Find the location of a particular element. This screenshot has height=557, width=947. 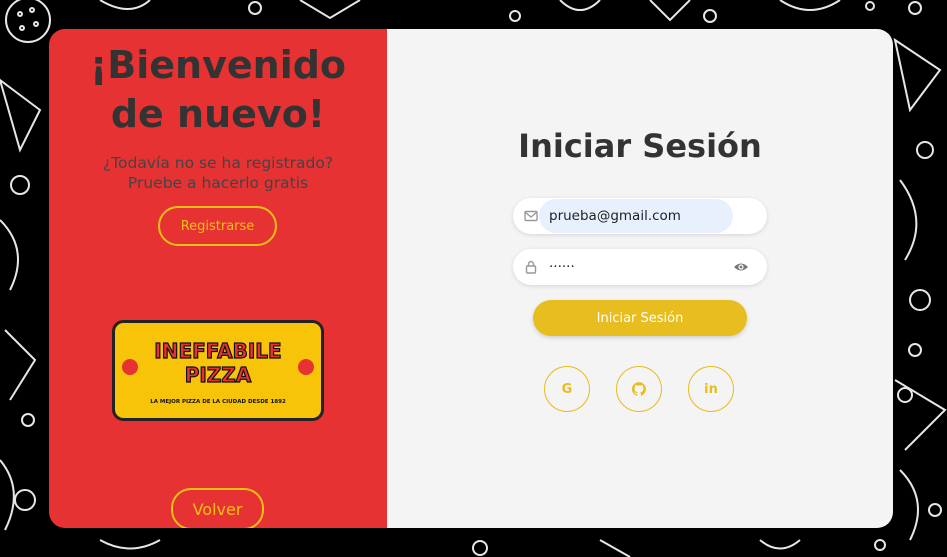

password-field is located at coordinates (640, 267).